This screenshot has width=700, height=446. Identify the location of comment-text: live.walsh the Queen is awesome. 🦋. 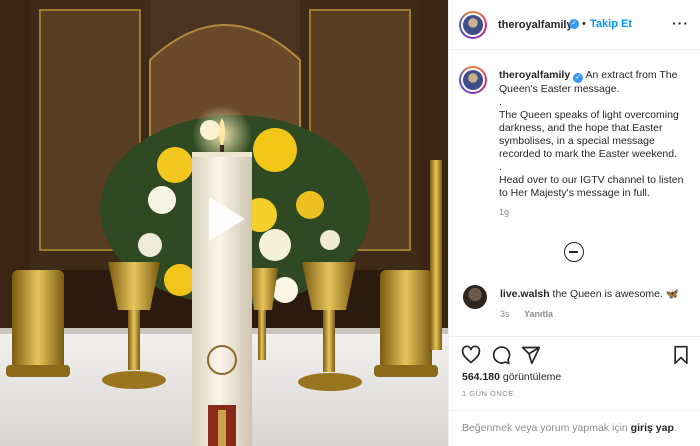
(598, 293).